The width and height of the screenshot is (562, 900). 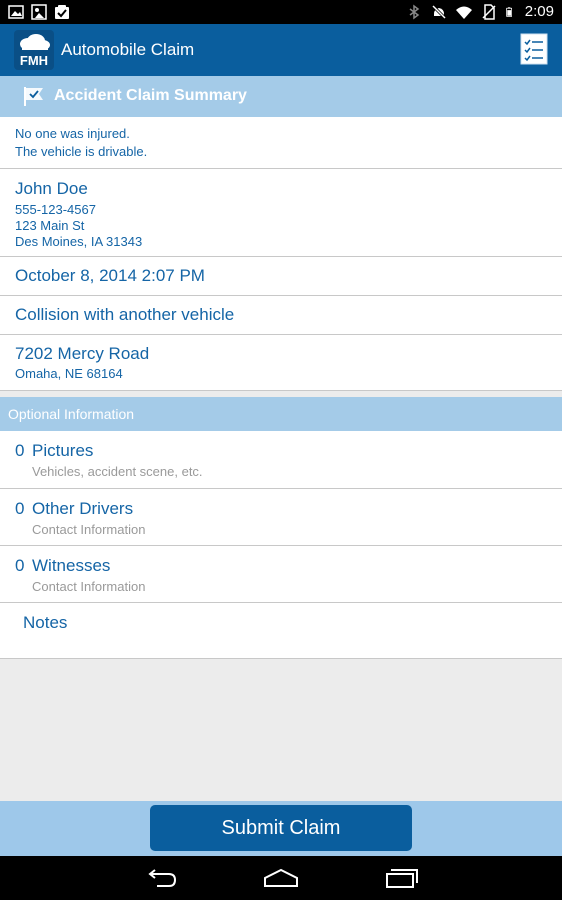 I want to click on witnesses-label: Witnesses, so click(x=71, y=565).